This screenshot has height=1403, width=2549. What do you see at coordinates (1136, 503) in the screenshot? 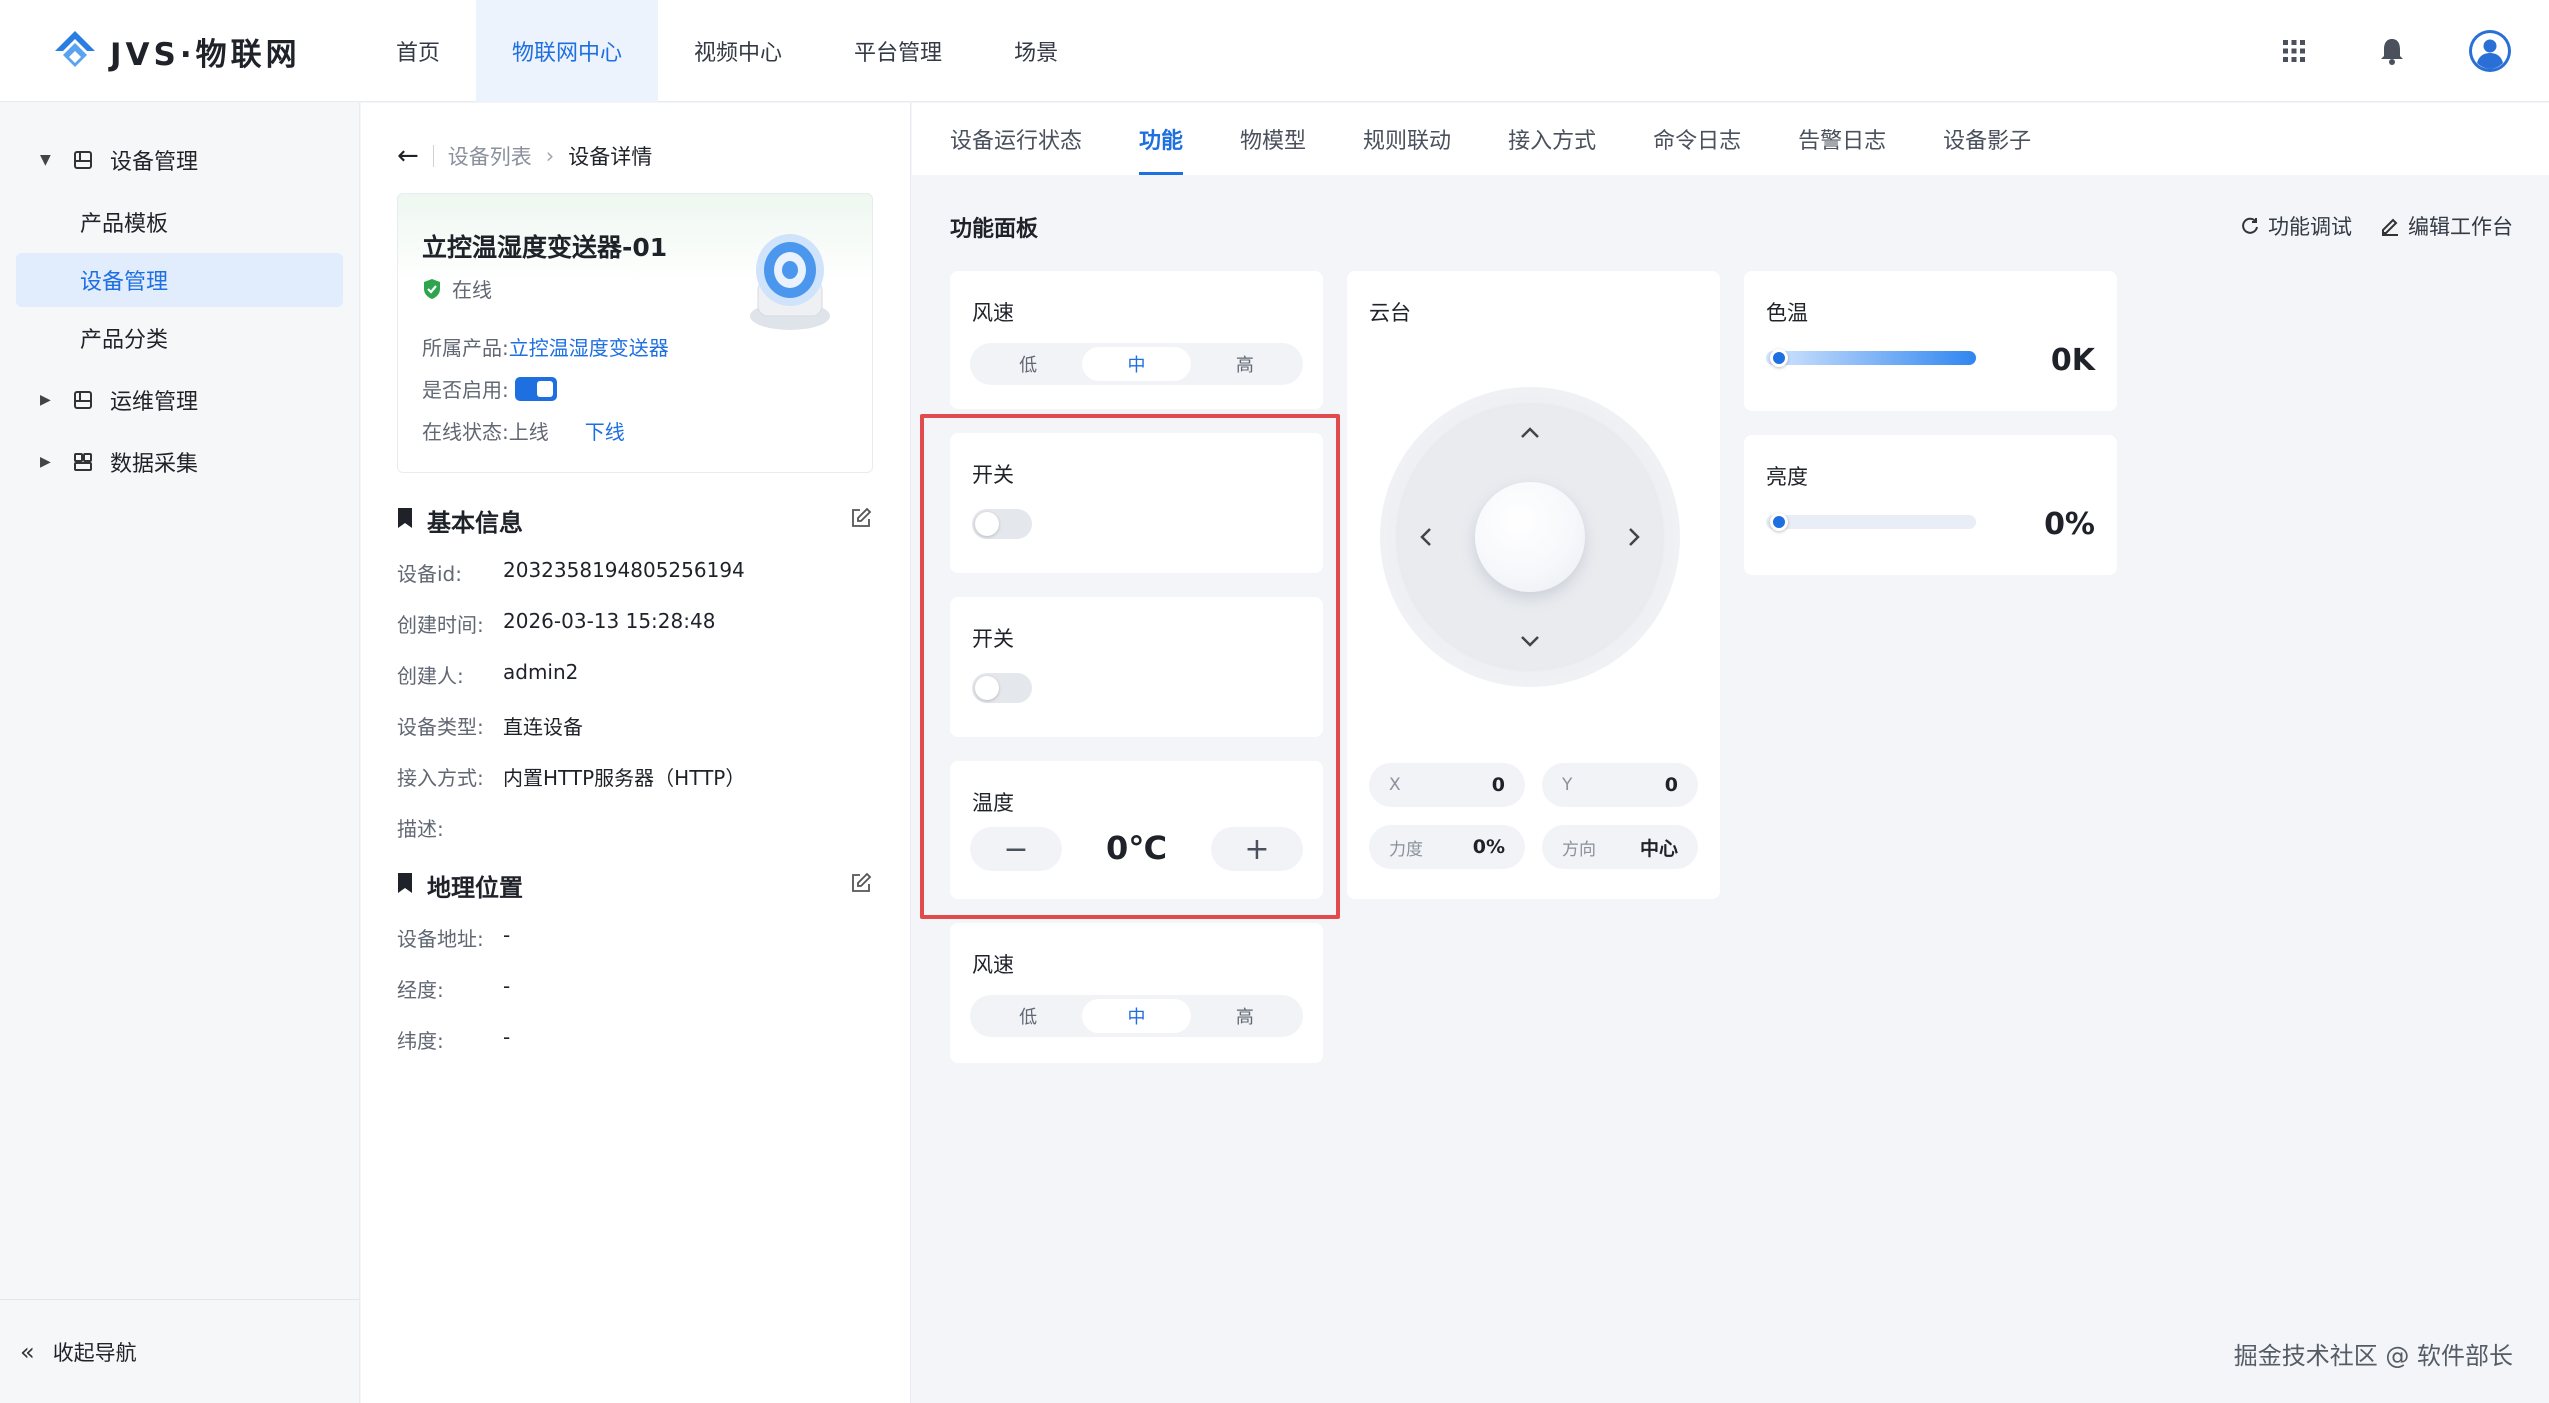
I see `switch-card-1: 开关` at bounding box center [1136, 503].